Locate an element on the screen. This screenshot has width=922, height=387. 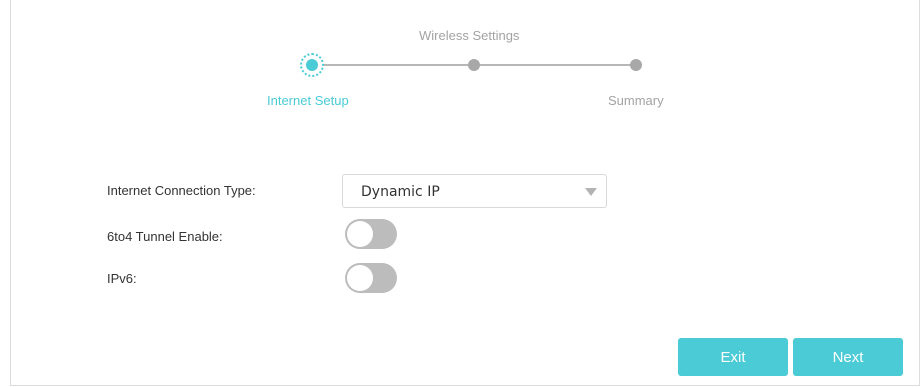
ipv6-toggle is located at coordinates (371, 278).